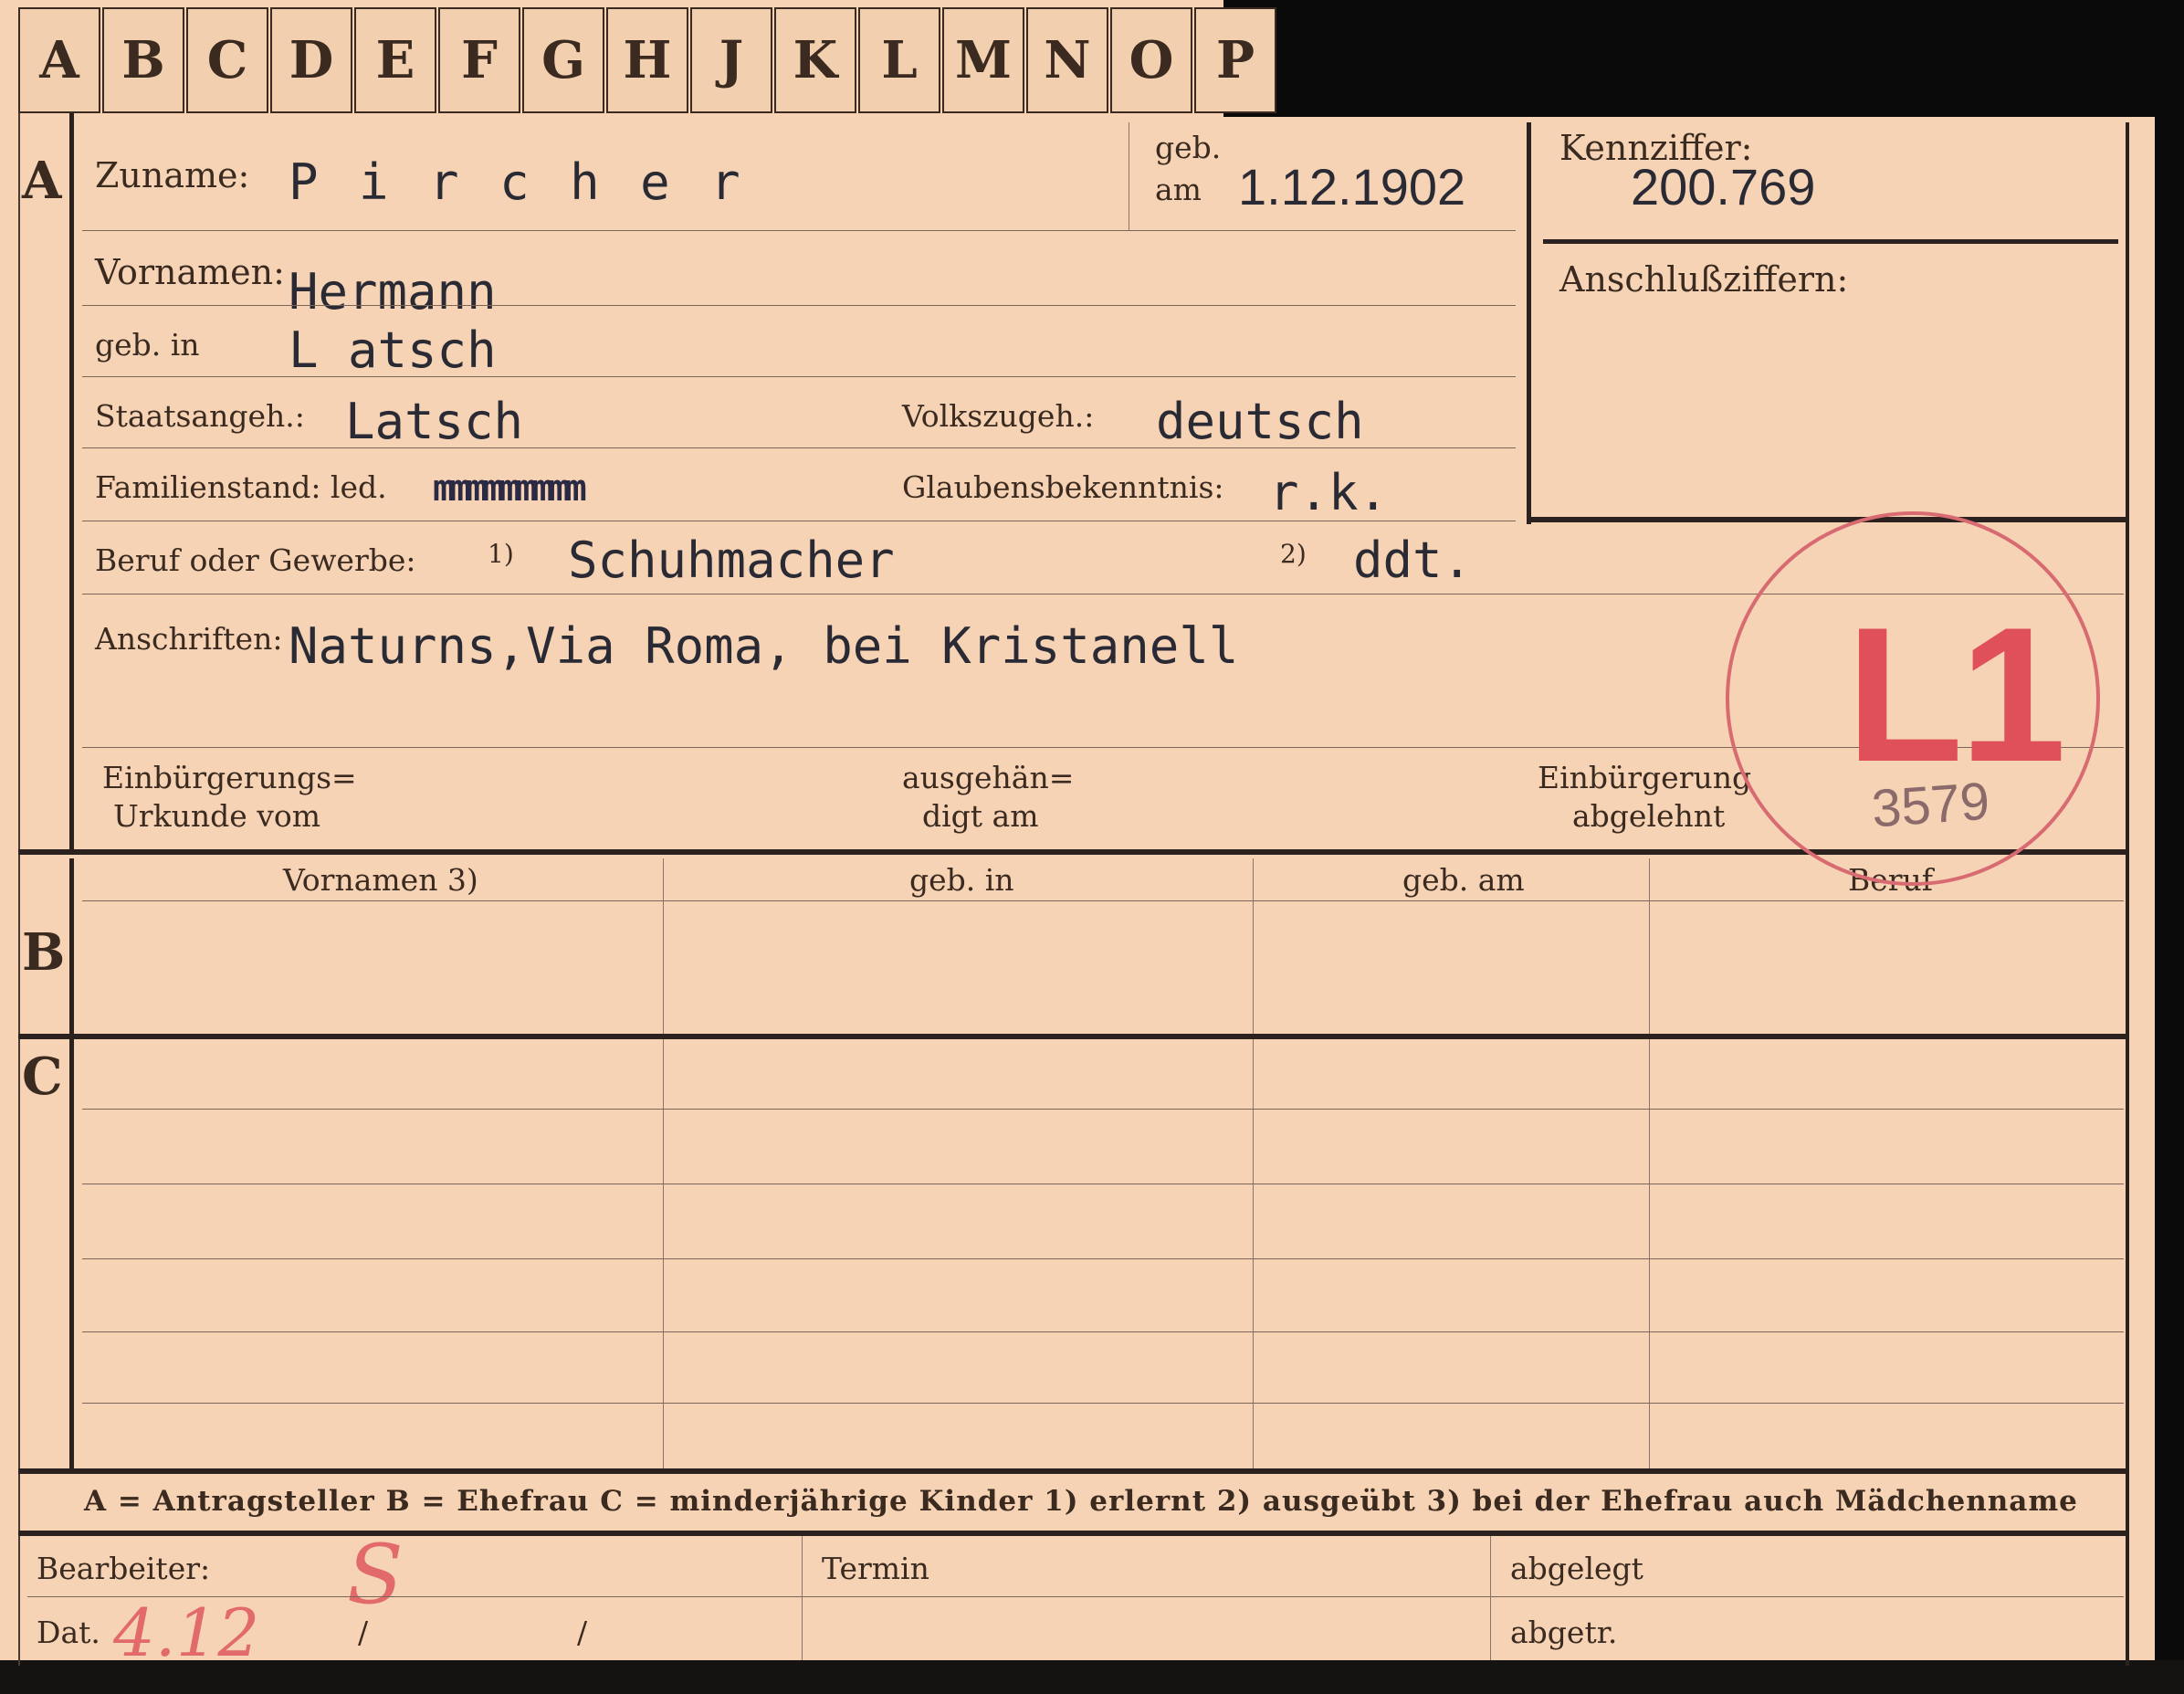 This screenshot has height=1694, width=2184. I want to click on occupation-learned-value: Schuhmacher, so click(731, 560).